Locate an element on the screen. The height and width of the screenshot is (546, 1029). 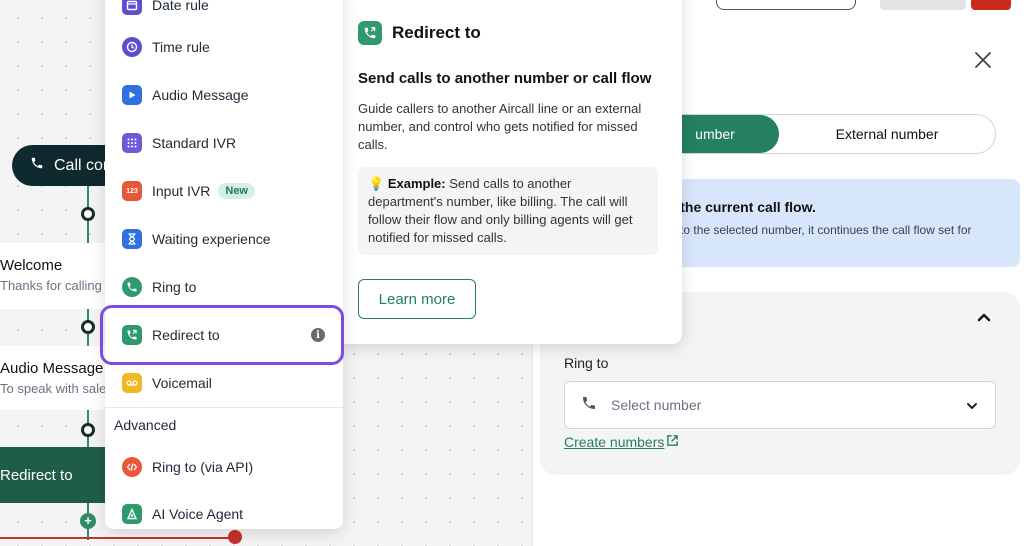
flow-node-subtitle: Thanks for calling is located at coordinates (51, 285).